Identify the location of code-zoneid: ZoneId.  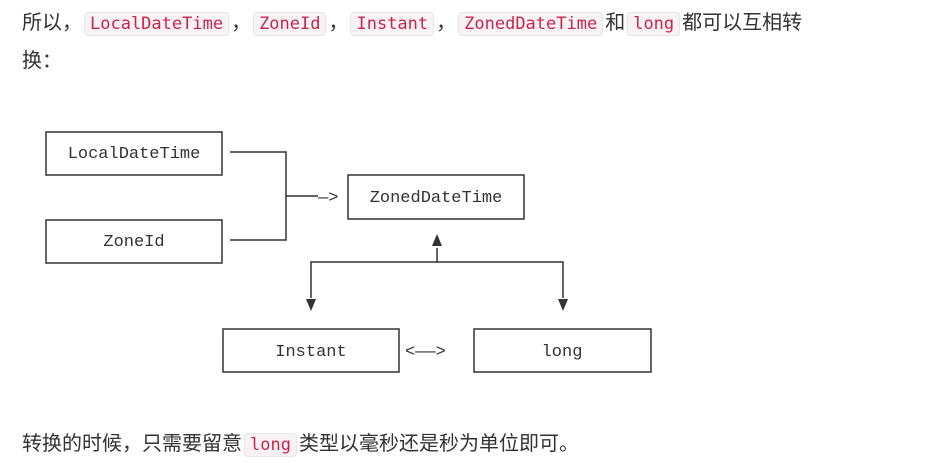
(290, 24).